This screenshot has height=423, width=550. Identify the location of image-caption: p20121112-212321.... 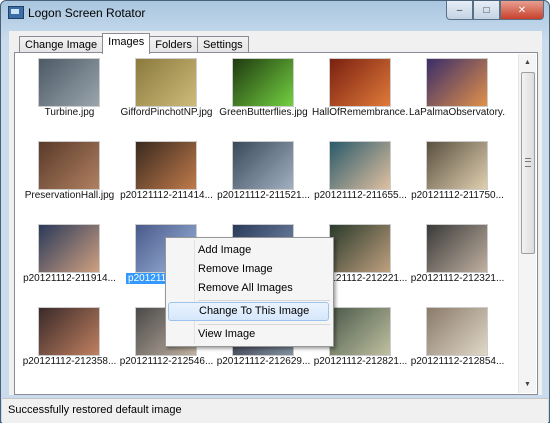
(457, 278).